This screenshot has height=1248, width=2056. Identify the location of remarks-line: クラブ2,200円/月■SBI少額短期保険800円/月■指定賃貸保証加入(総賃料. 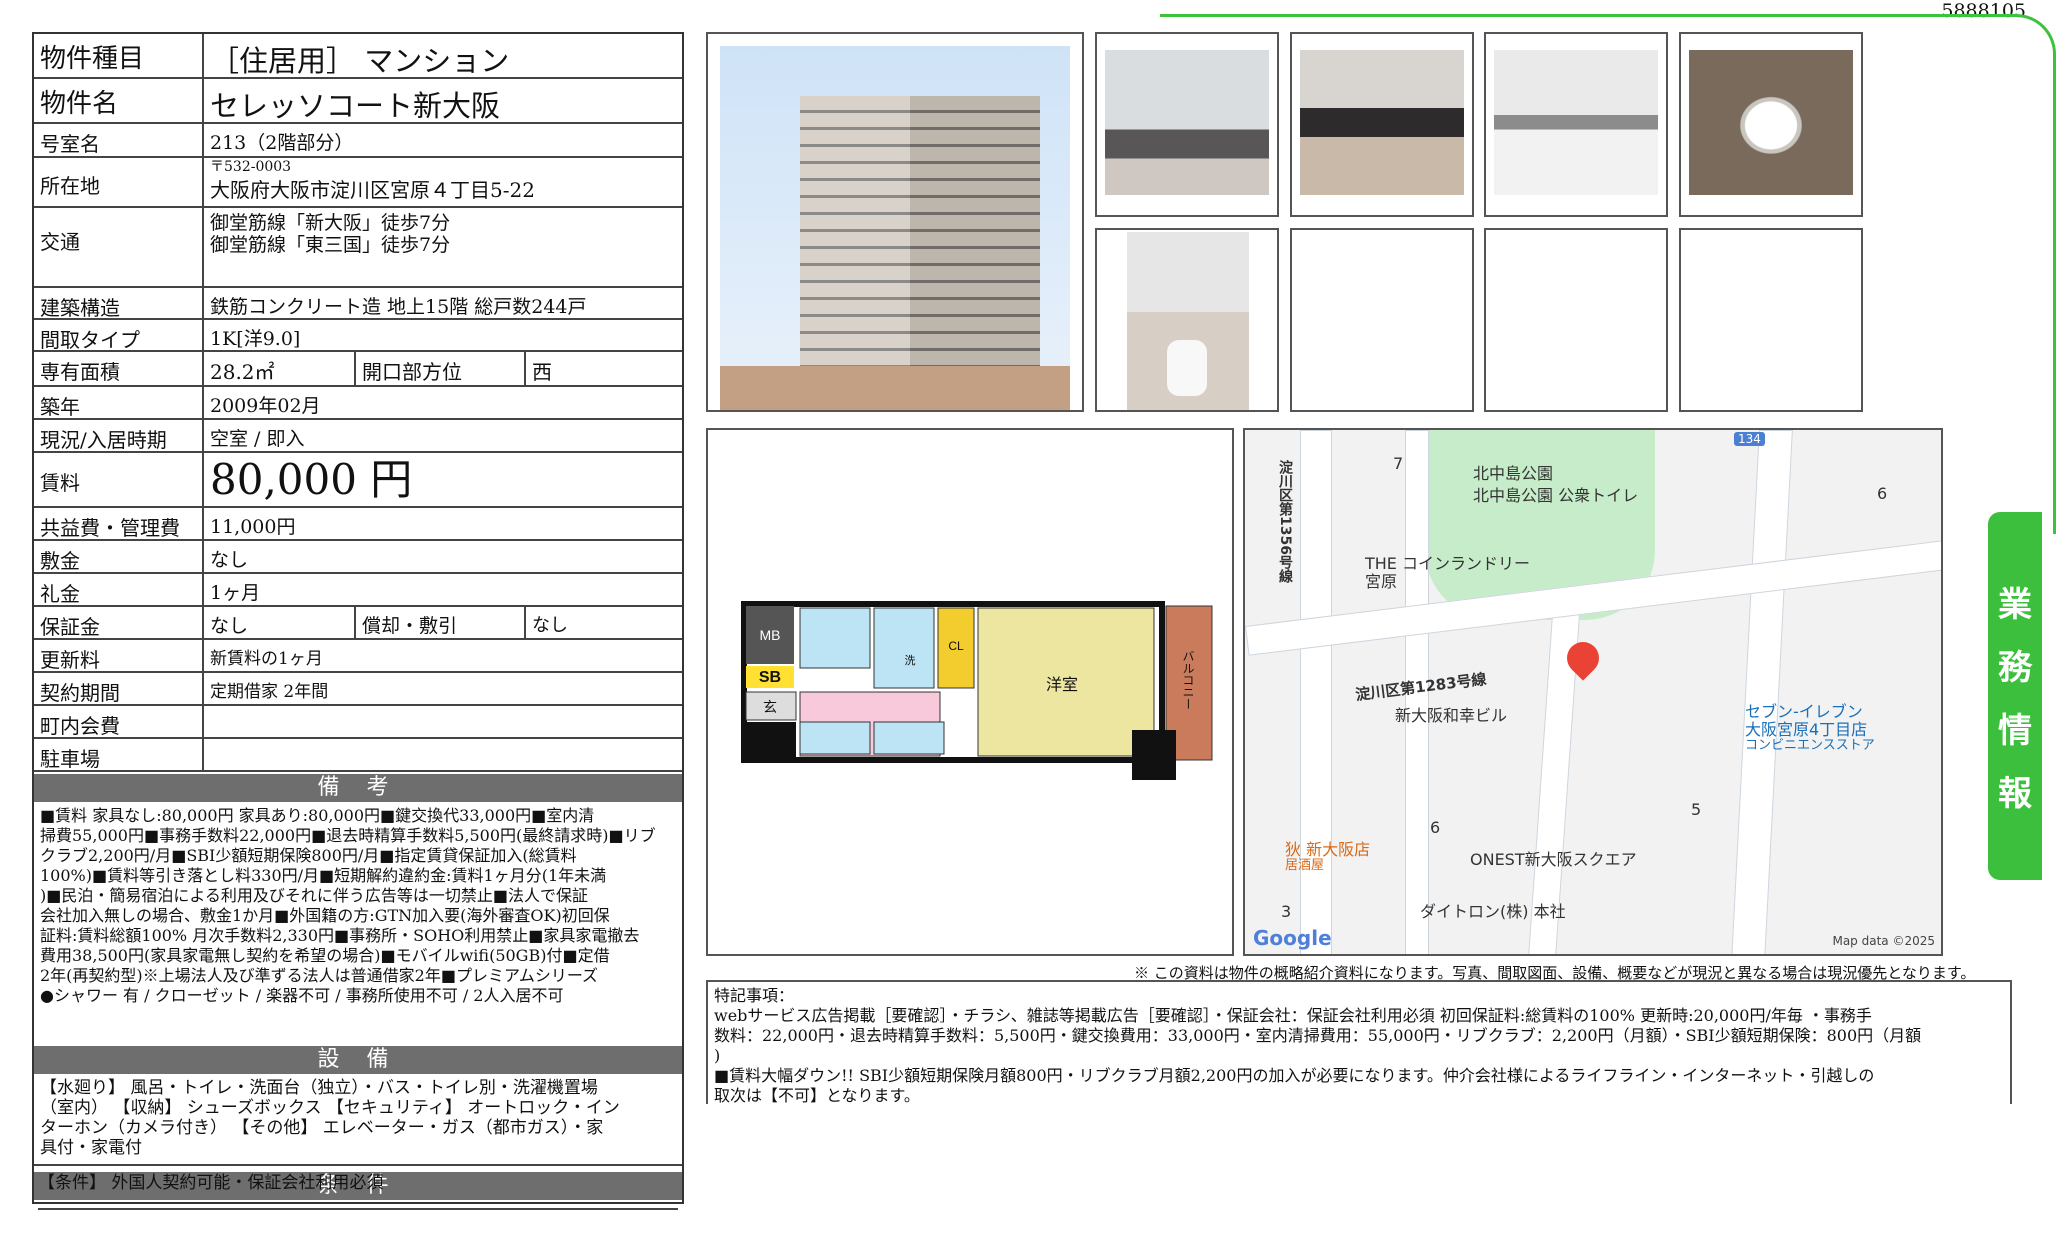
(308, 855).